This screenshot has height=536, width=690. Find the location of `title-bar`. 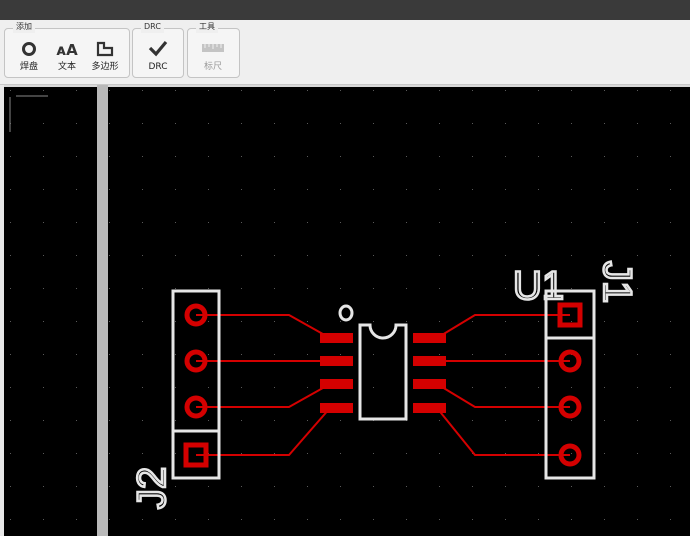

title-bar is located at coordinates (345, 10).